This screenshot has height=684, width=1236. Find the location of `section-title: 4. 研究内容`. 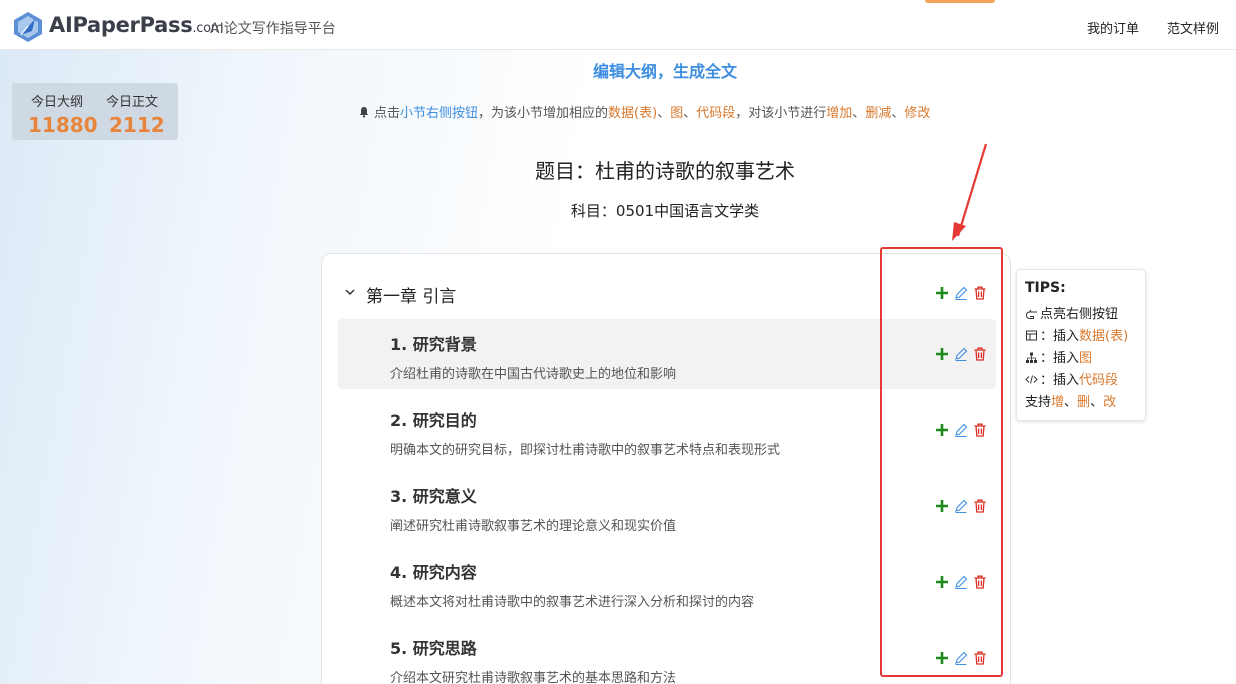

section-title: 4. 研究内容 is located at coordinates (433, 572).